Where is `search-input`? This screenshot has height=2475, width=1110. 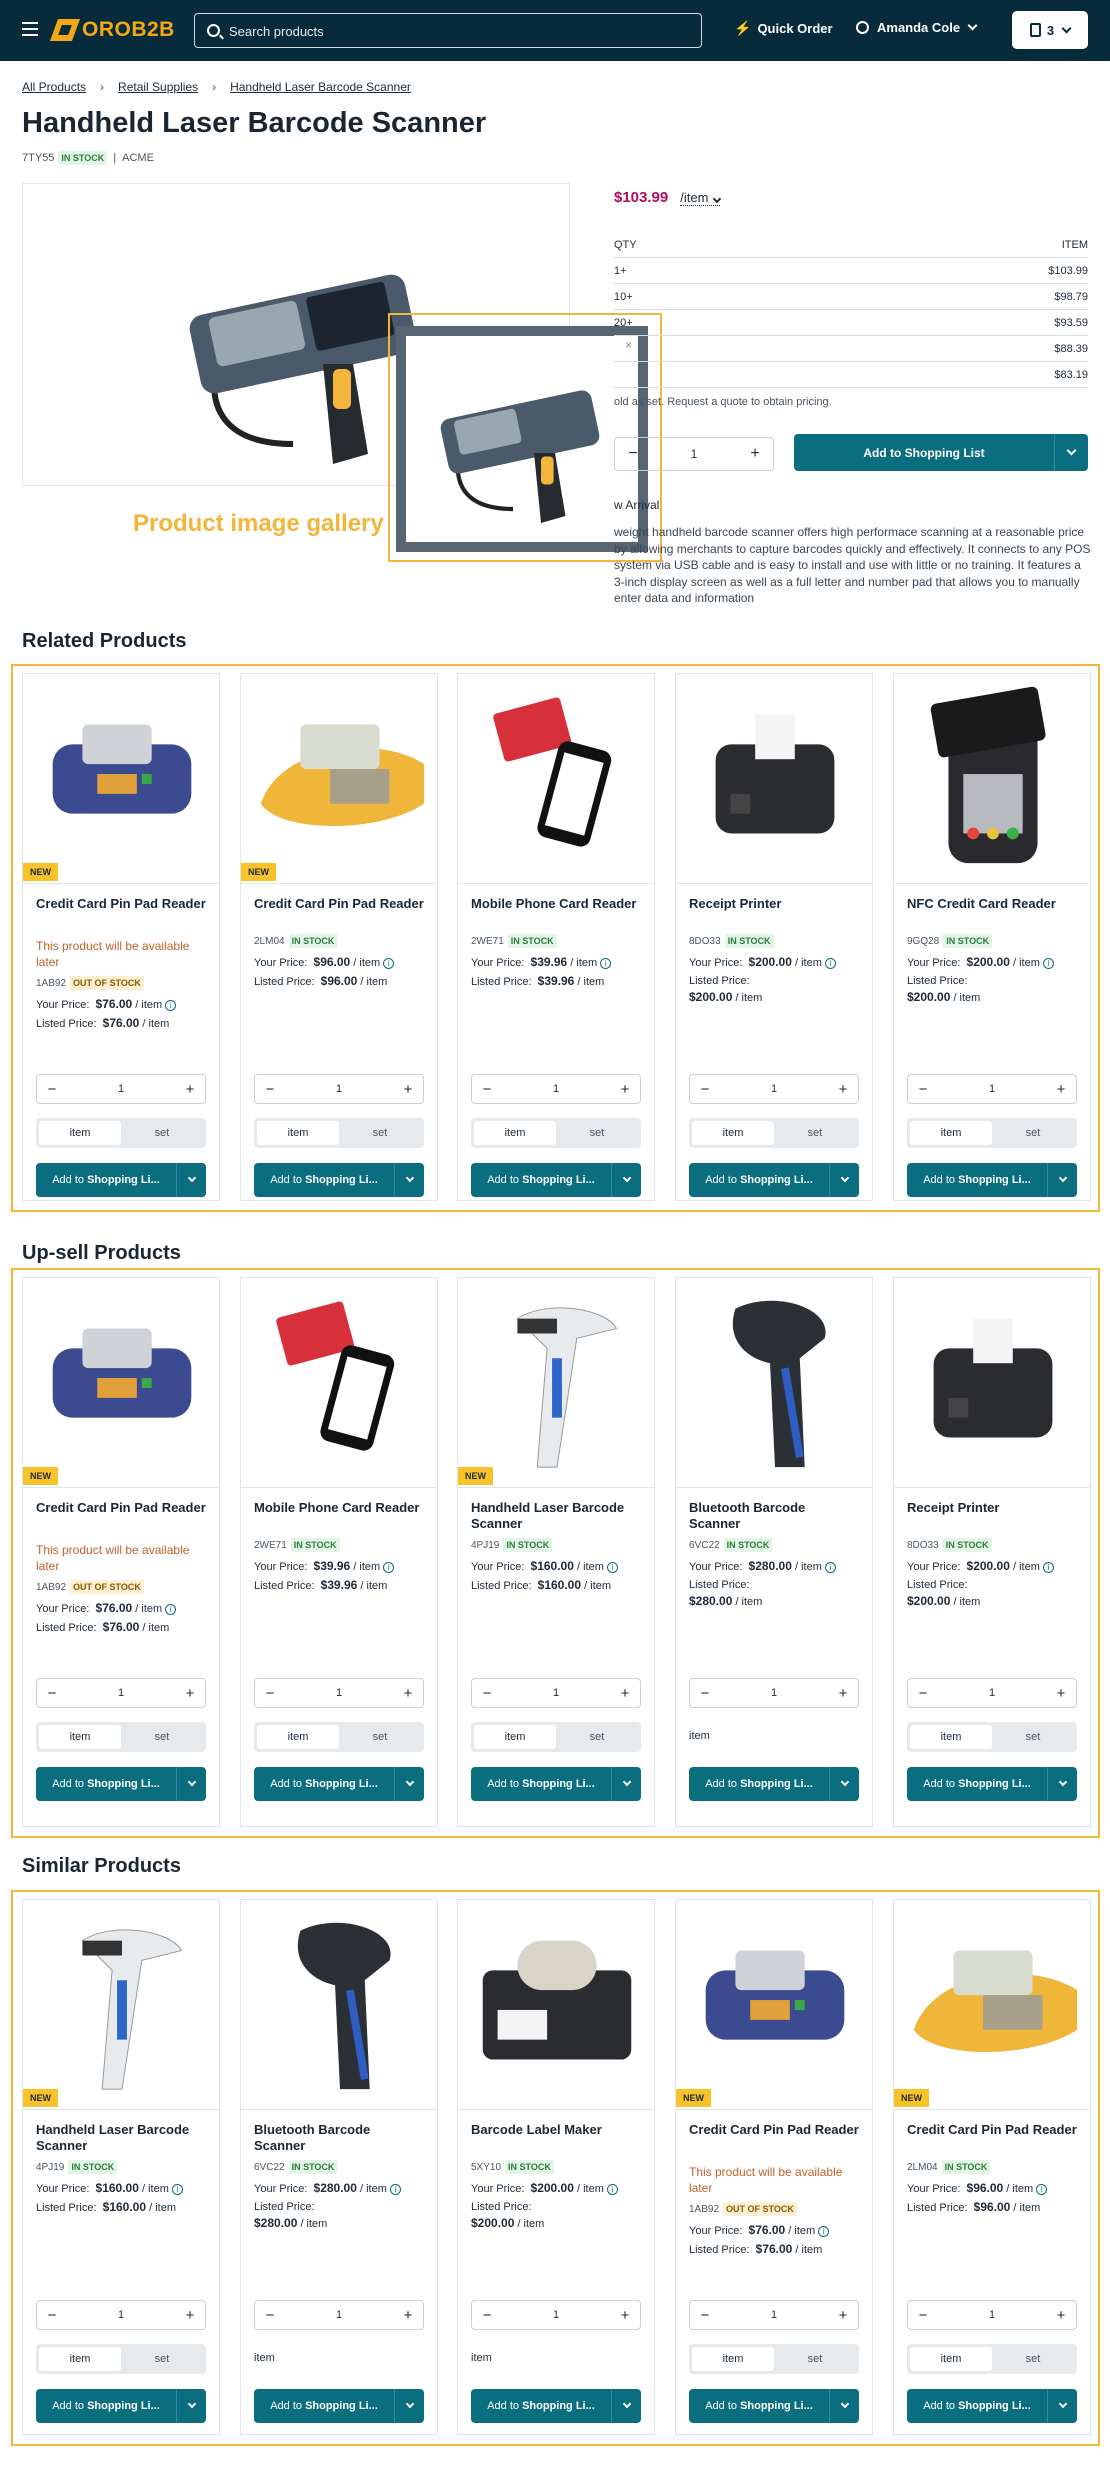
search-input is located at coordinates (459, 31).